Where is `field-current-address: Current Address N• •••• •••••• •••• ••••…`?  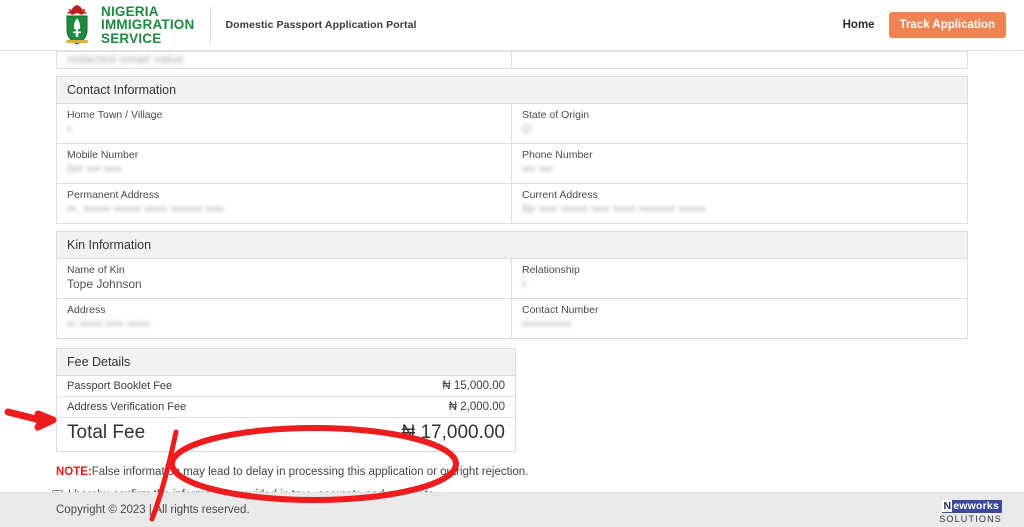 field-current-address: Current Address N• •••• •••••• •••• ••••… is located at coordinates (739, 203).